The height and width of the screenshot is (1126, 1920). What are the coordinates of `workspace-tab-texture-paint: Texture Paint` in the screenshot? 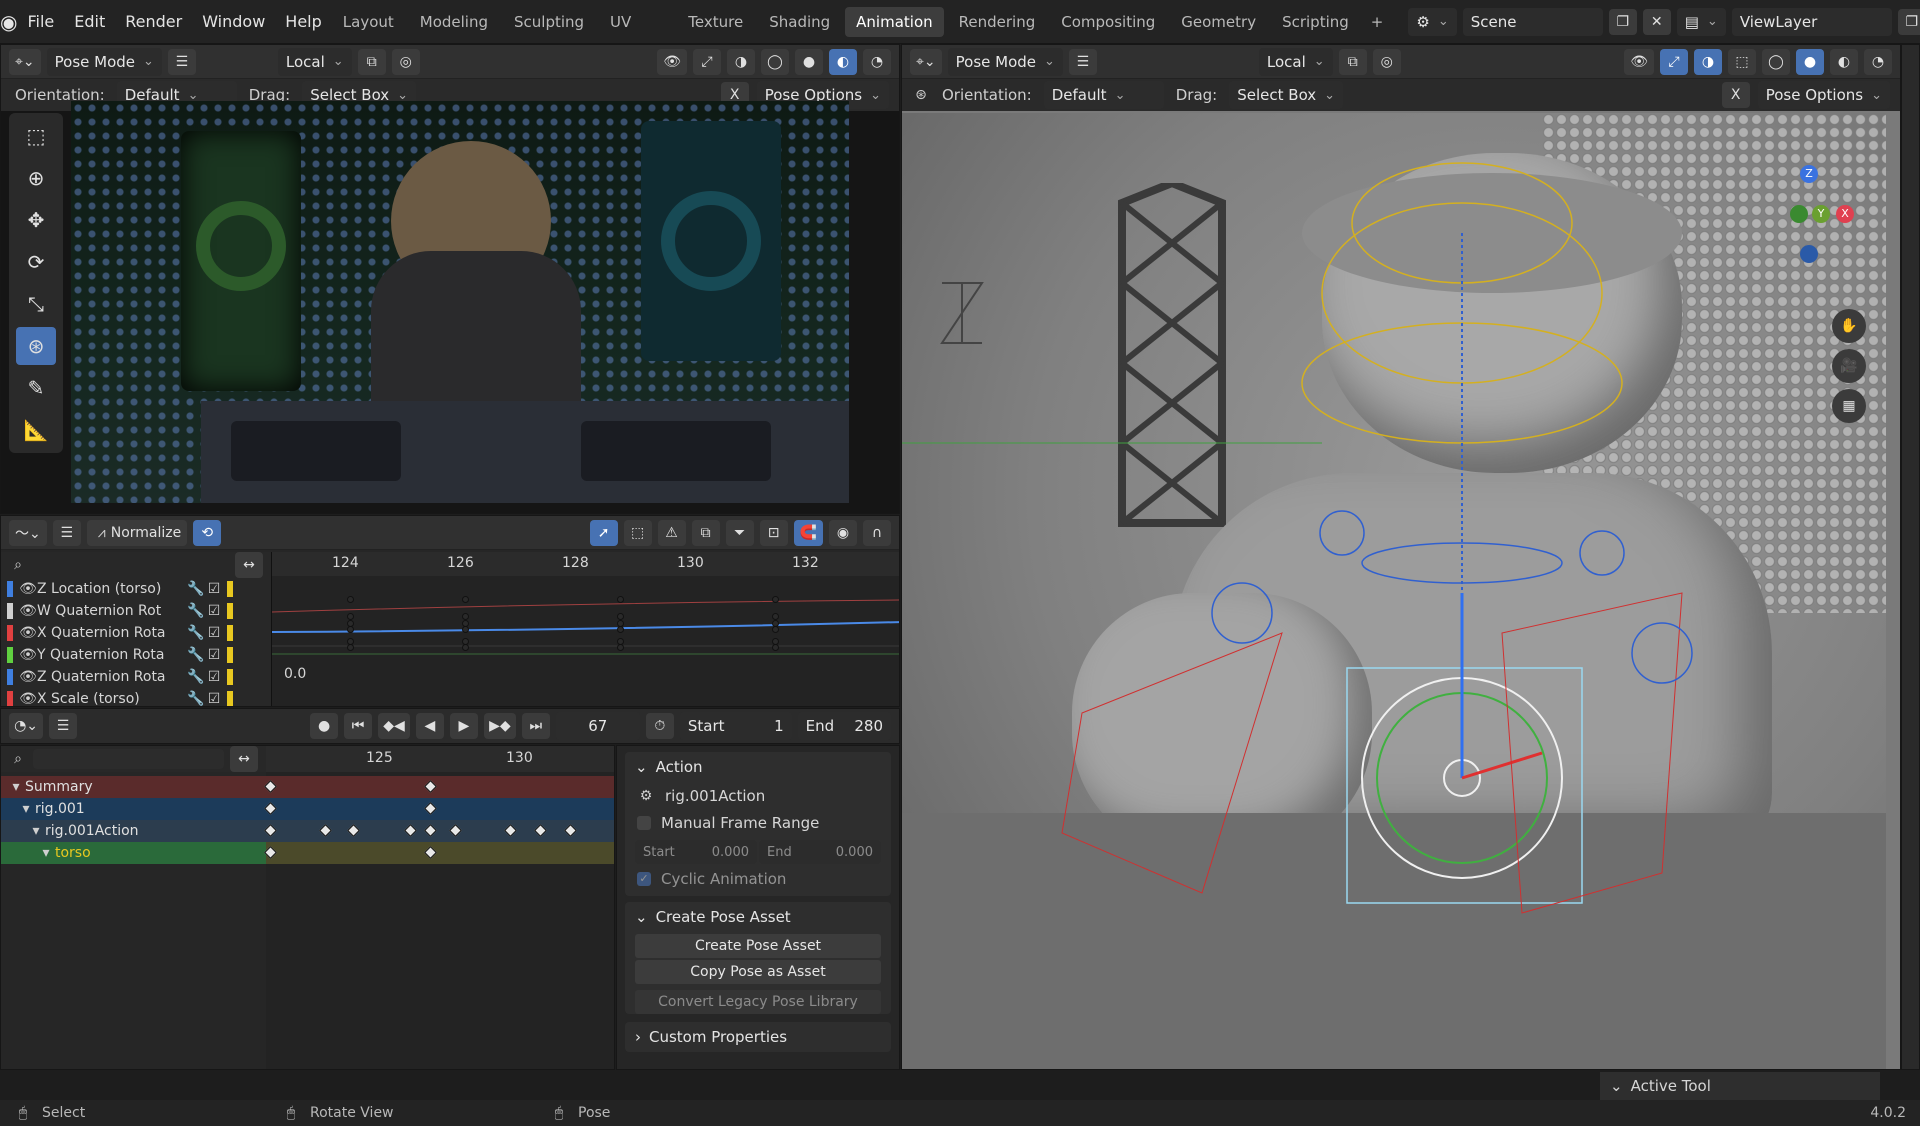 It's located at (715, 34).